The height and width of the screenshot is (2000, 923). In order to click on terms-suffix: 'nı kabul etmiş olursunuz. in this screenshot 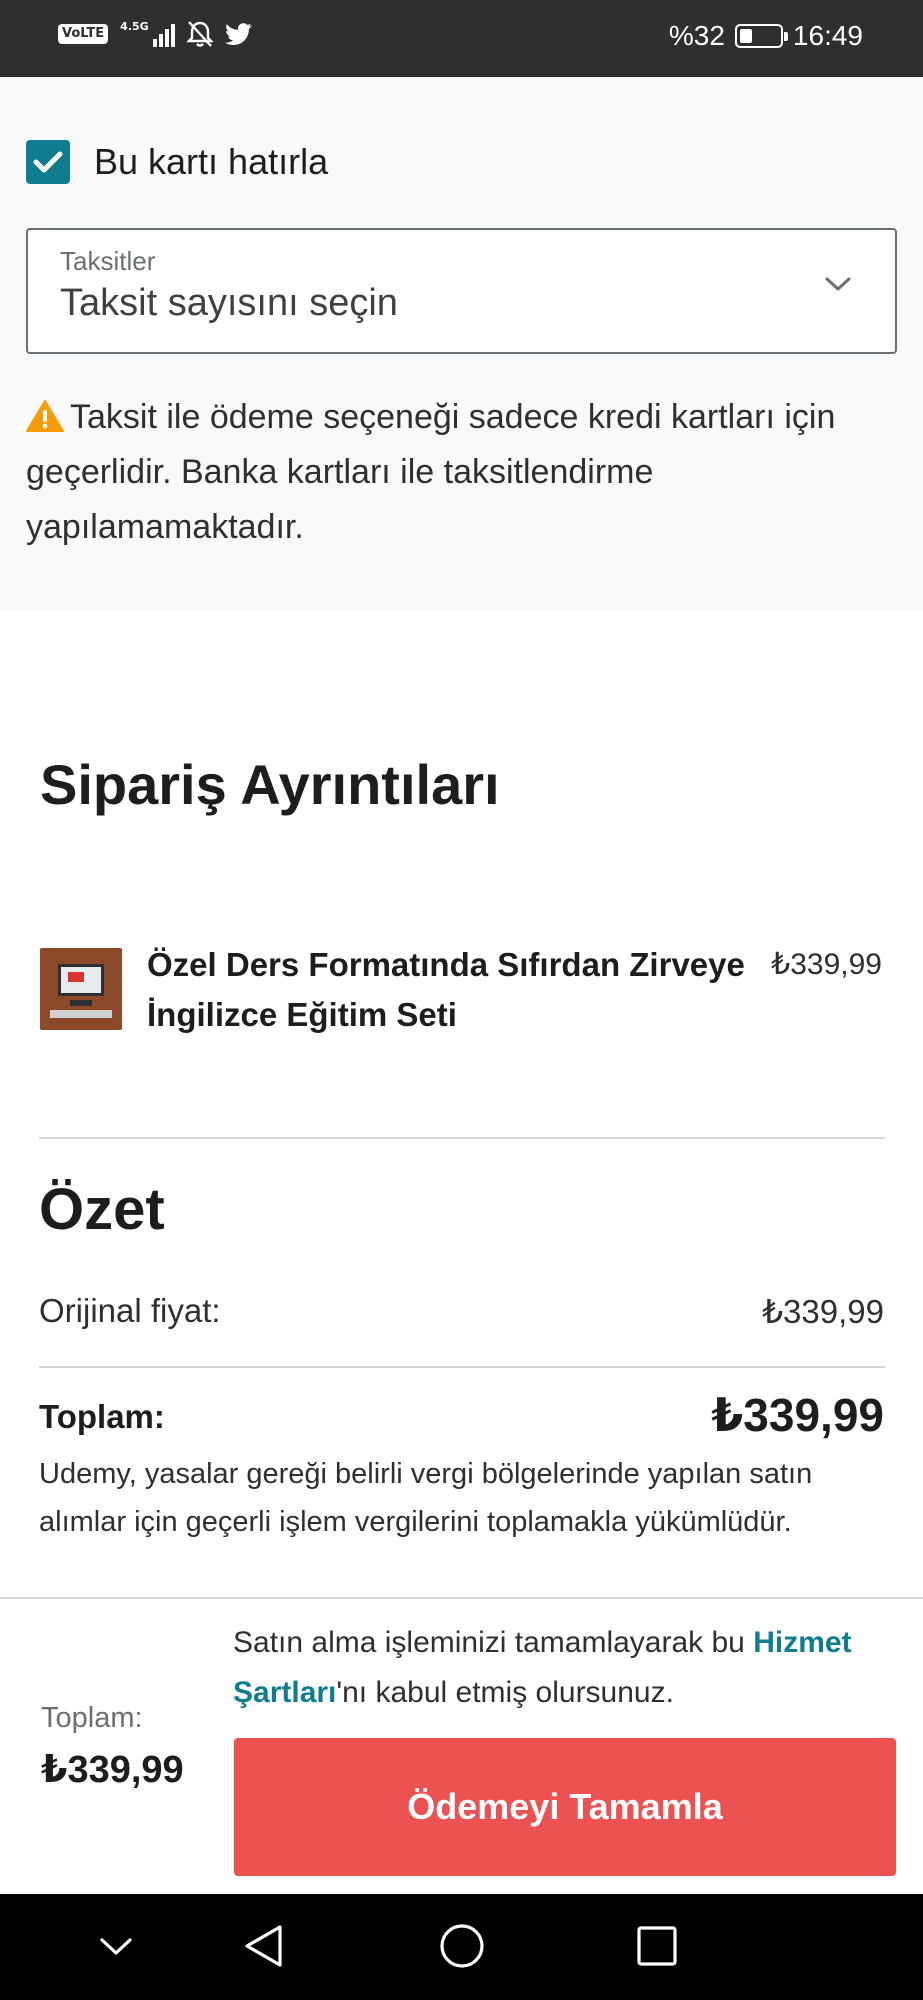, I will do `click(505, 1692)`.